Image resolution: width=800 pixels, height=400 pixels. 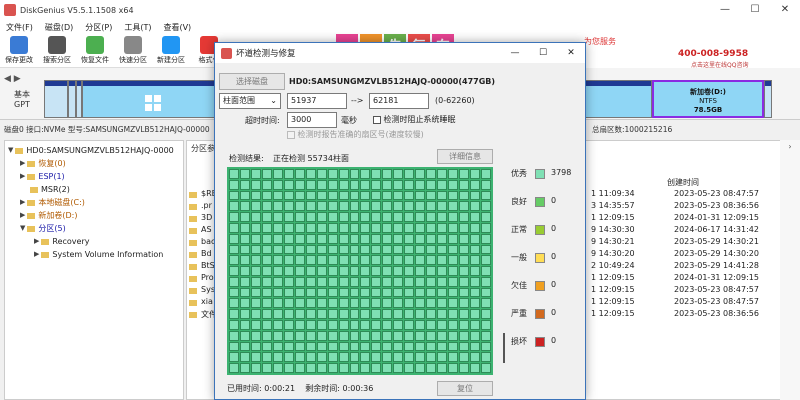 What do you see at coordinates (94, 163) in the screenshot?
I see `tree-node-recovery-partition: ▶ 恢复(0)` at bounding box center [94, 163].